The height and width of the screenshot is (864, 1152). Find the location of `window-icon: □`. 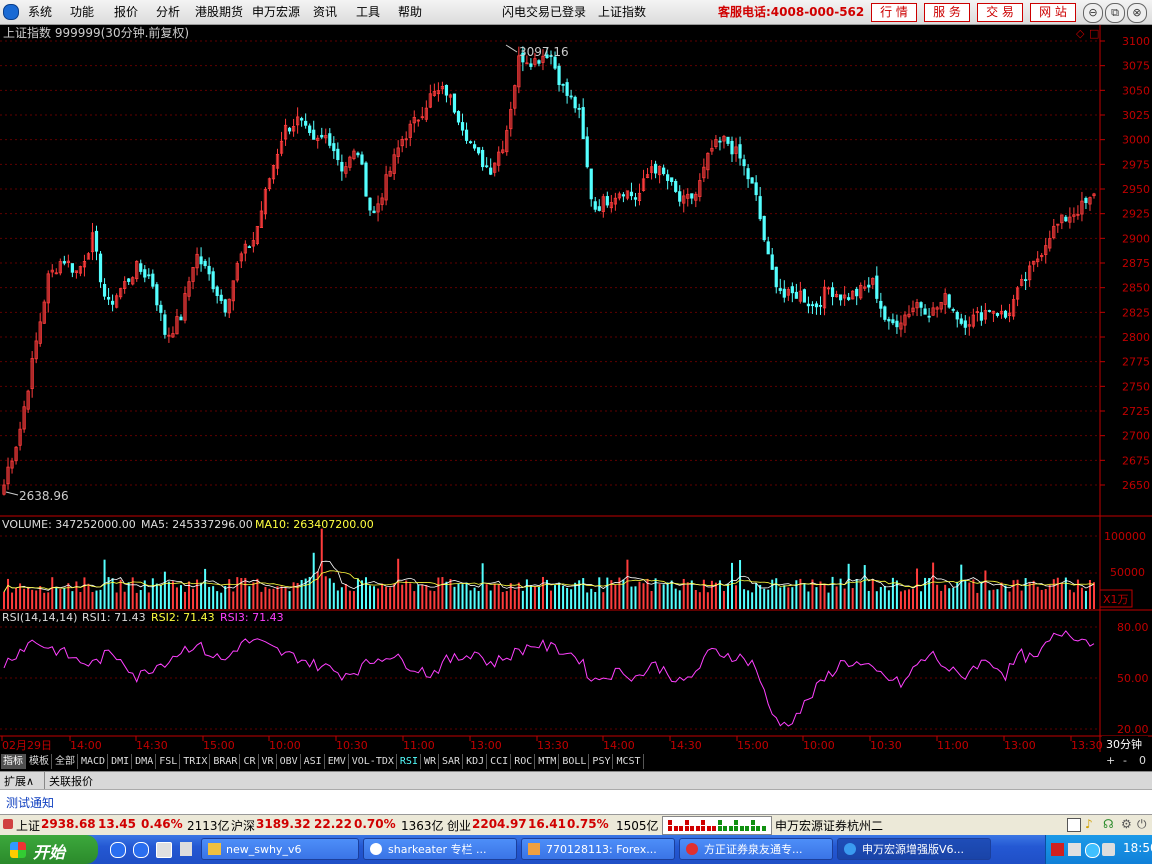

window-icon: □ is located at coordinates (1094, 33).